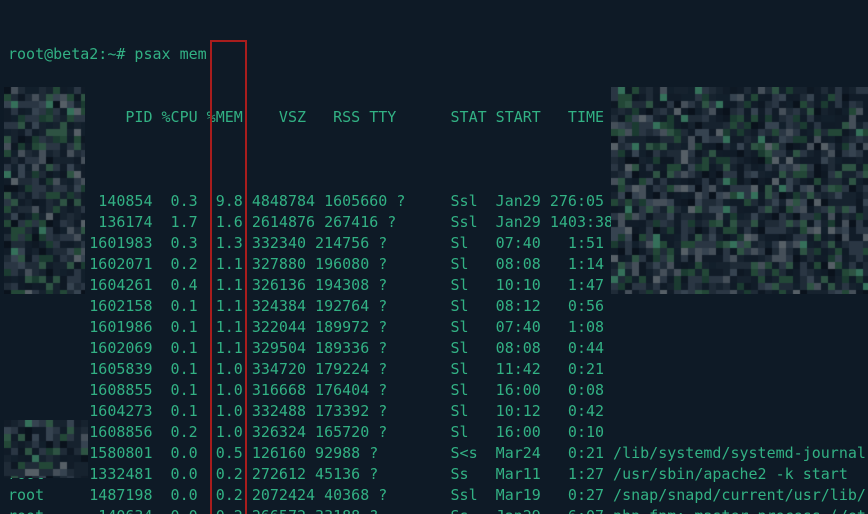  What do you see at coordinates (46, 449) in the screenshot?
I see `redaction-mosaic-users-bottom` at bounding box center [46, 449].